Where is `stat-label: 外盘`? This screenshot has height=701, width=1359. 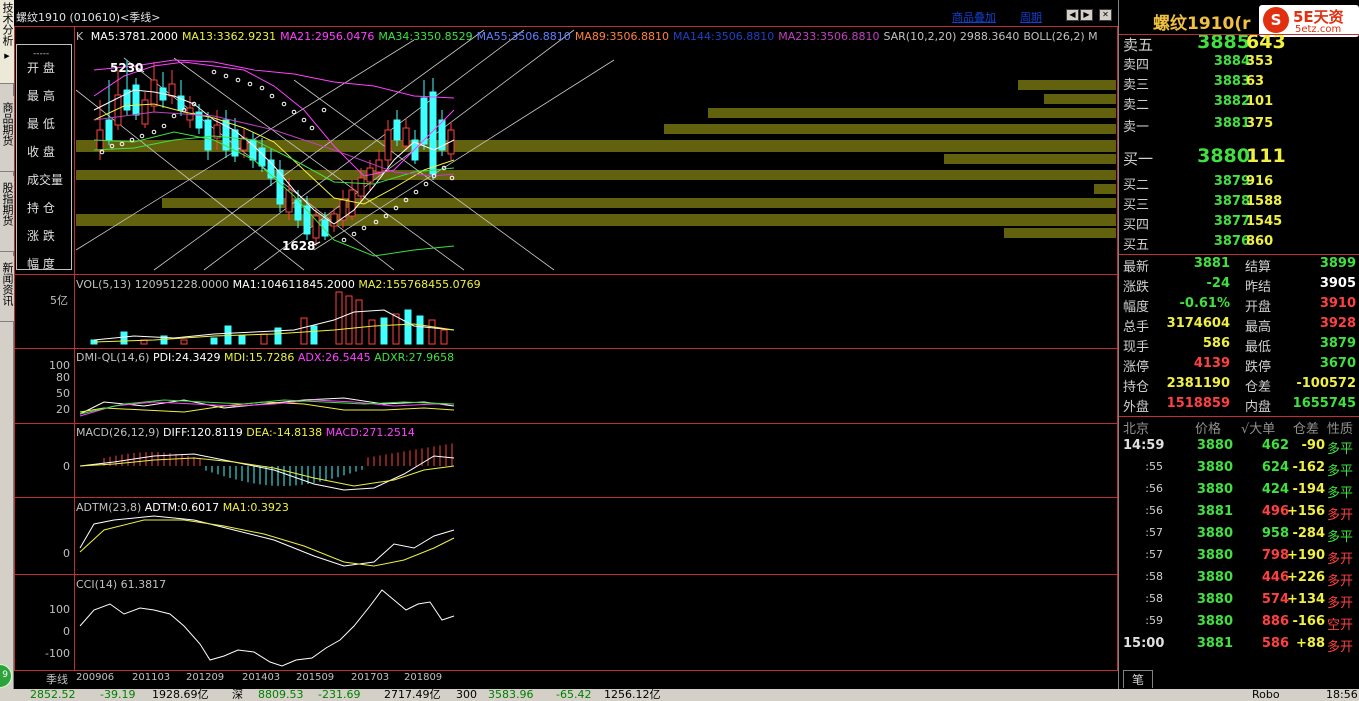
stat-label: 外盘 is located at coordinates (1136, 407).